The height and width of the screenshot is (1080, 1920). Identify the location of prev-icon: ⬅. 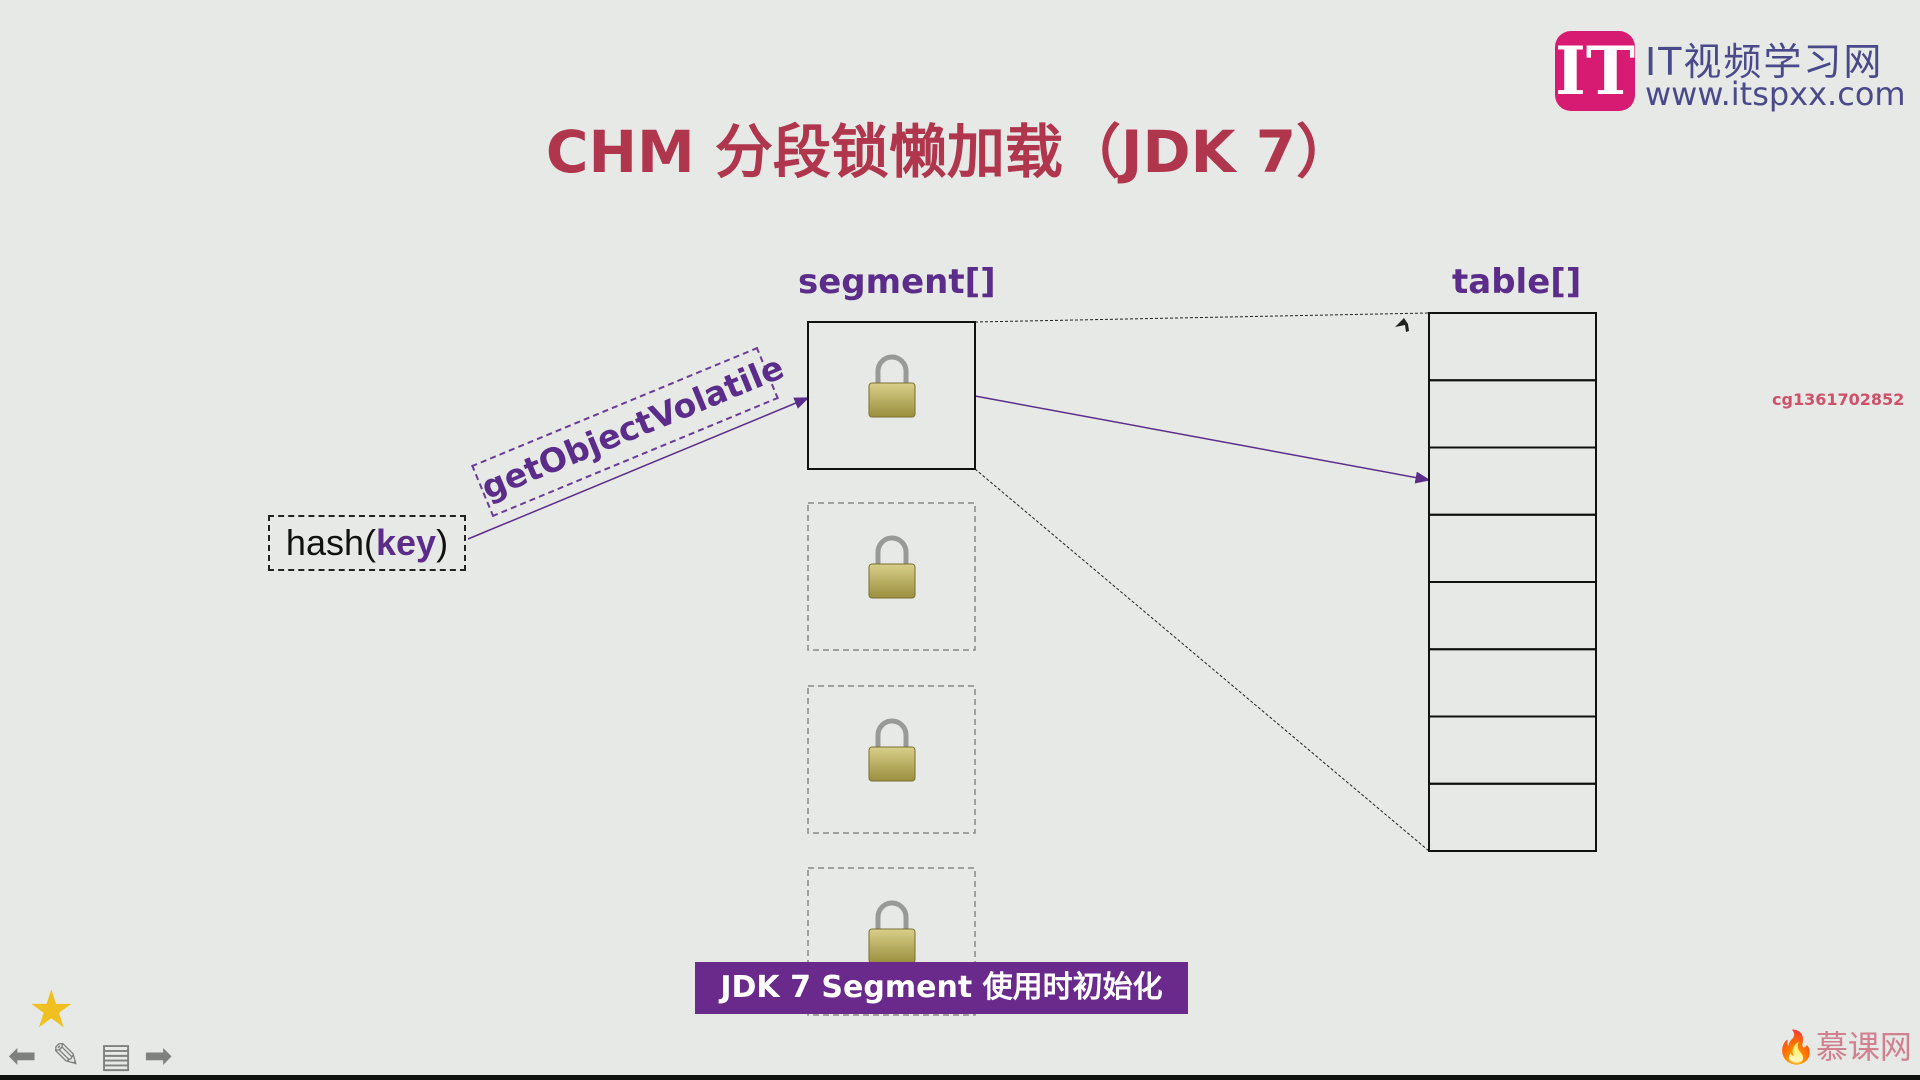
(22, 1056).